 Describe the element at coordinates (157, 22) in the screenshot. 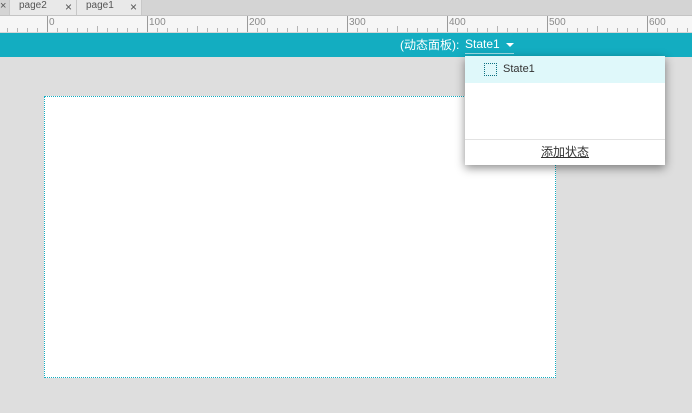

I see `ruler-label: 100` at that location.